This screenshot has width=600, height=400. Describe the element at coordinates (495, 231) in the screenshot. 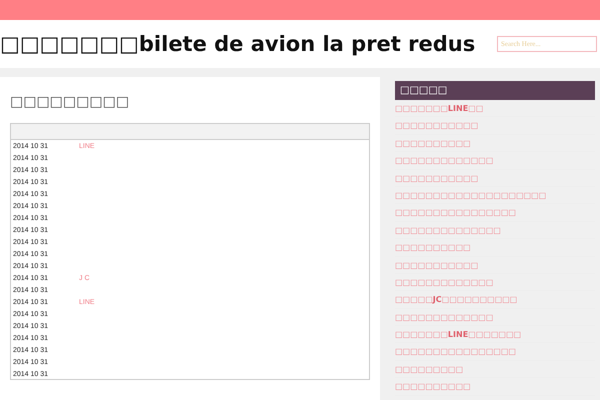

I see `sidebar-link: □□□□□□□□□□□□□□` at that location.